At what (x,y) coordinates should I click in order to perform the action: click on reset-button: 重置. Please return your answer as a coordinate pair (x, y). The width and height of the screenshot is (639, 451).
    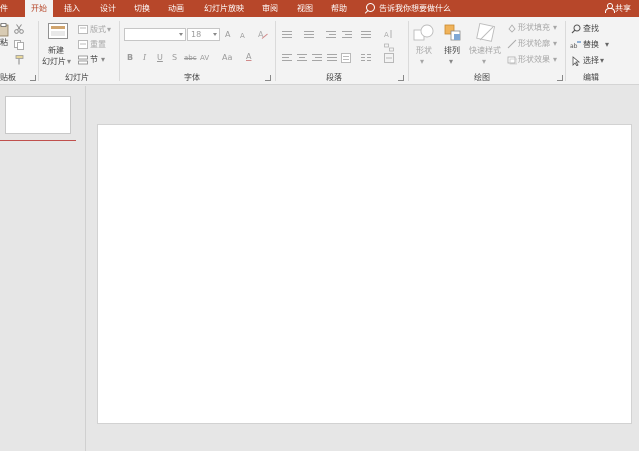
    Looking at the image, I should click on (98, 45).